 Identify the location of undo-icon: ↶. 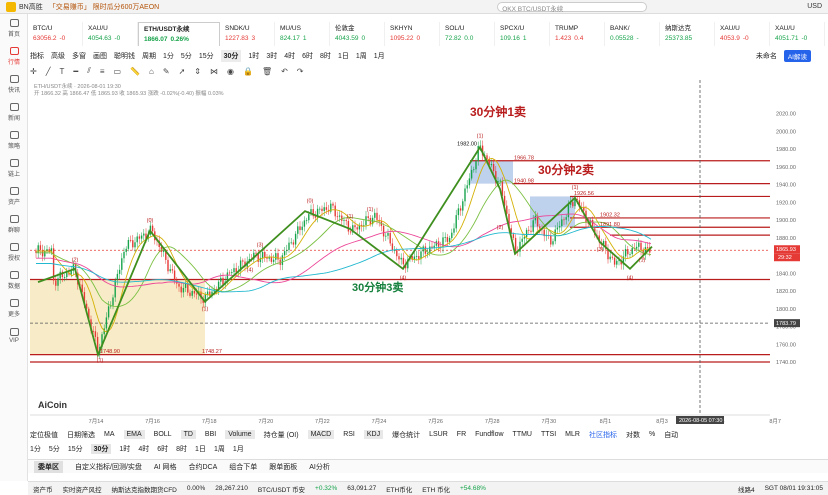
(284, 71).